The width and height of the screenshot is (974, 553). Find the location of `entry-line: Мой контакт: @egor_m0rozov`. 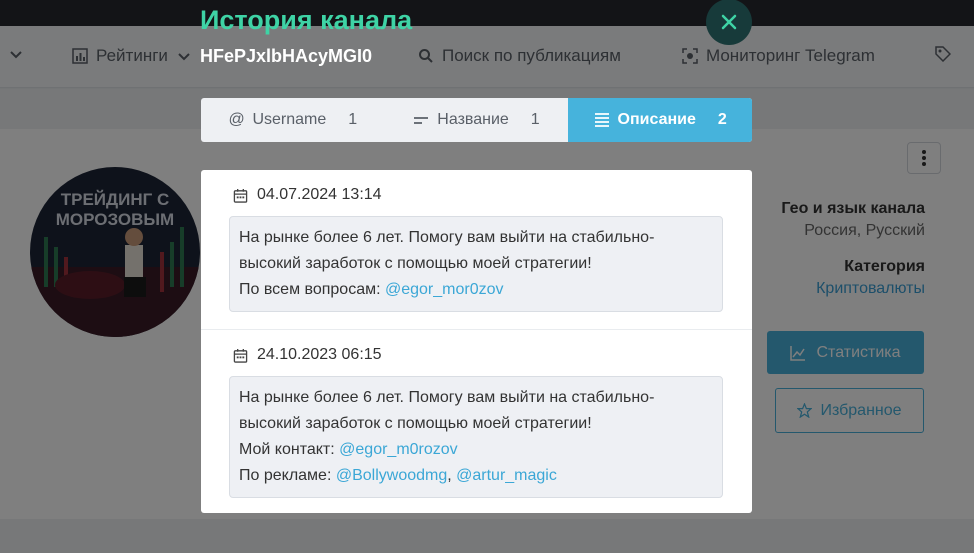

entry-line: Мой контакт: @egor_m0rozov is located at coordinates (348, 449).